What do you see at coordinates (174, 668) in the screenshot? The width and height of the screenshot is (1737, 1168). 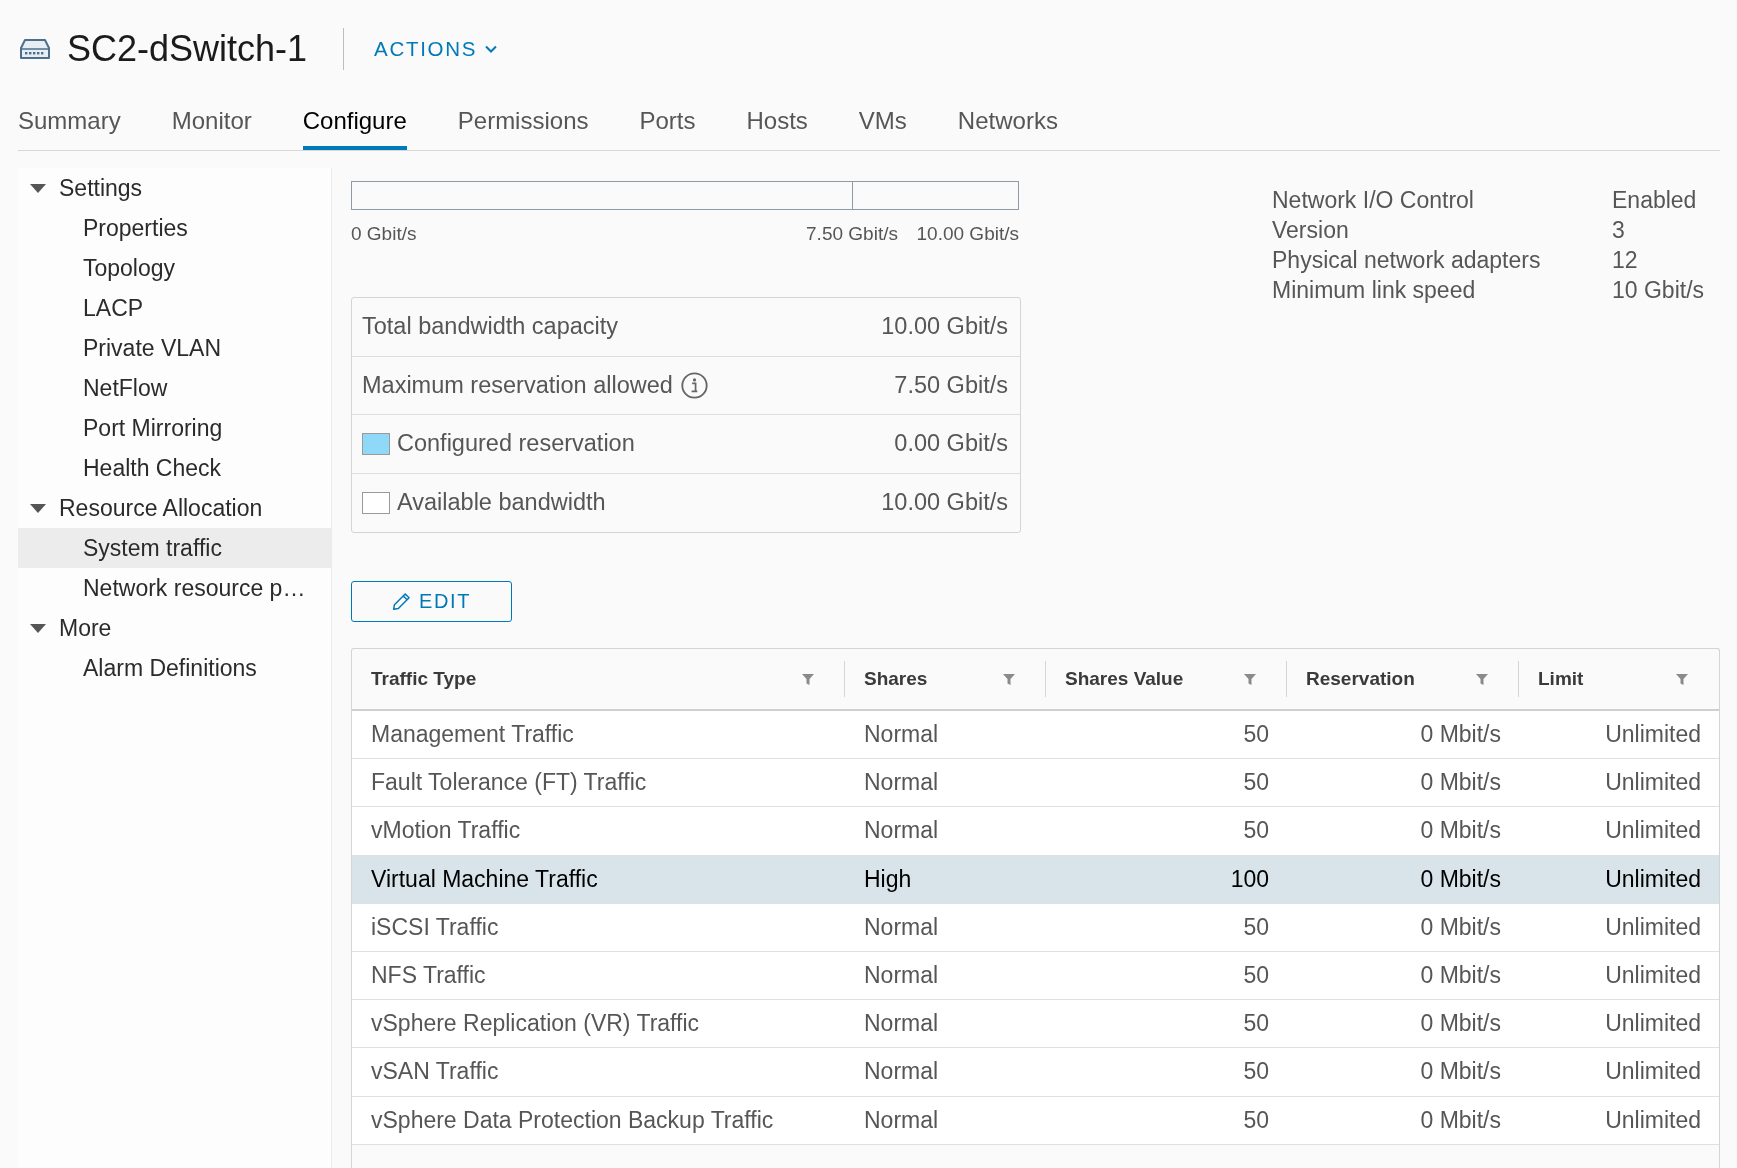 I see `tree-item: Alarm Definitions` at bounding box center [174, 668].